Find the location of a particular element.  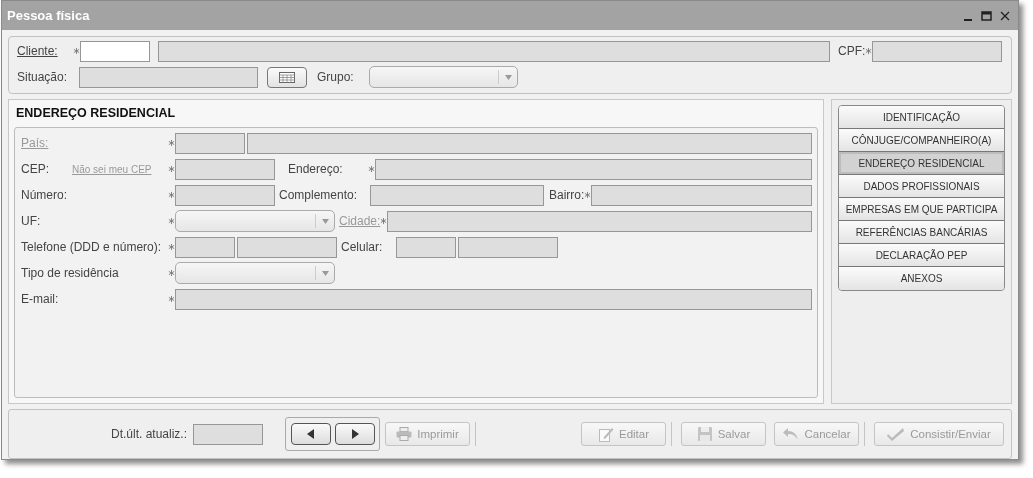

field-label: UF: is located at coordinates (31, 221).